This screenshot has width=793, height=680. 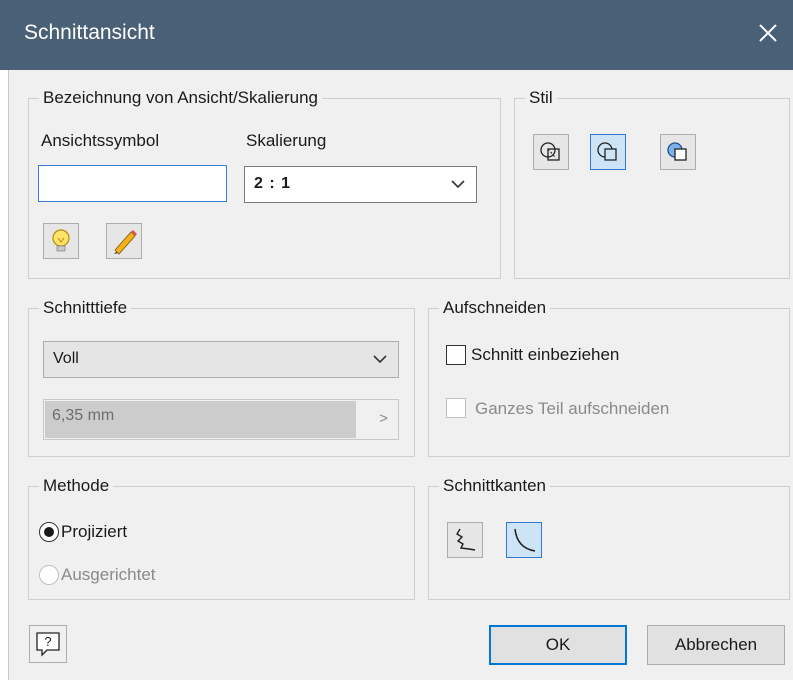 I want to click on aligned-label: Ausgerichtet, so click(x=108, y=574).